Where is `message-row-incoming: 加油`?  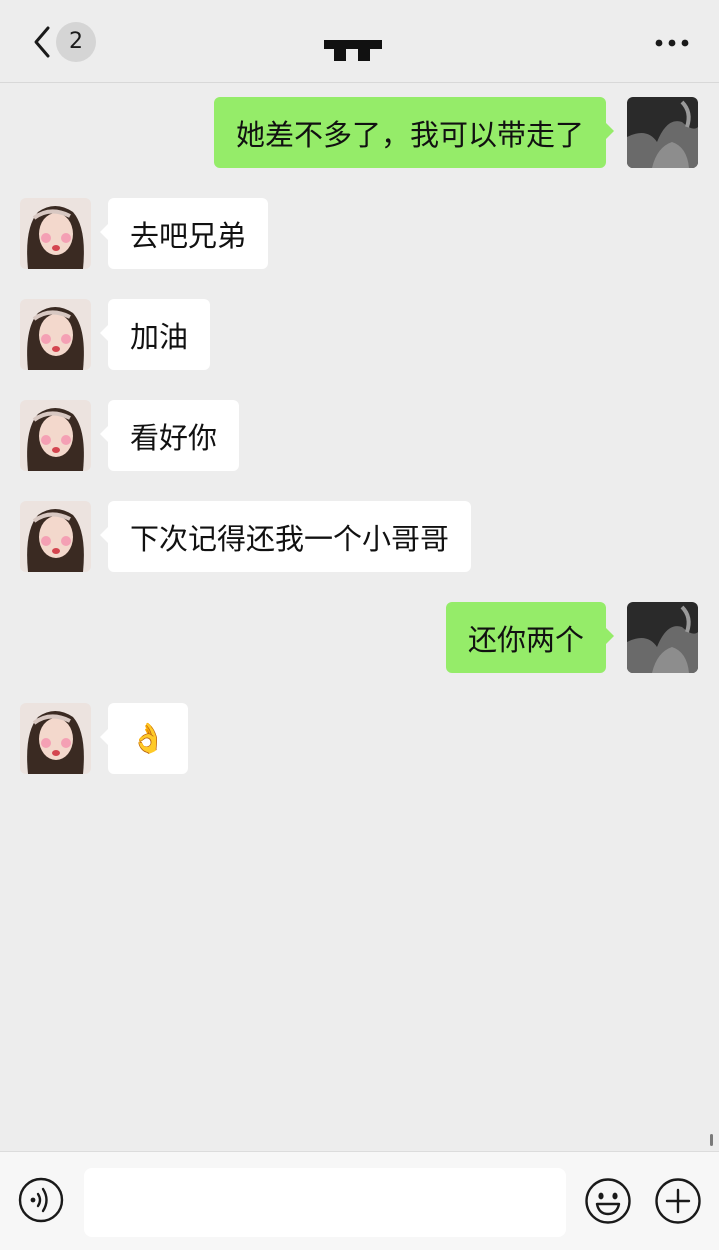 message-row-incoming: 加油 is located at coordinates (359, 335).